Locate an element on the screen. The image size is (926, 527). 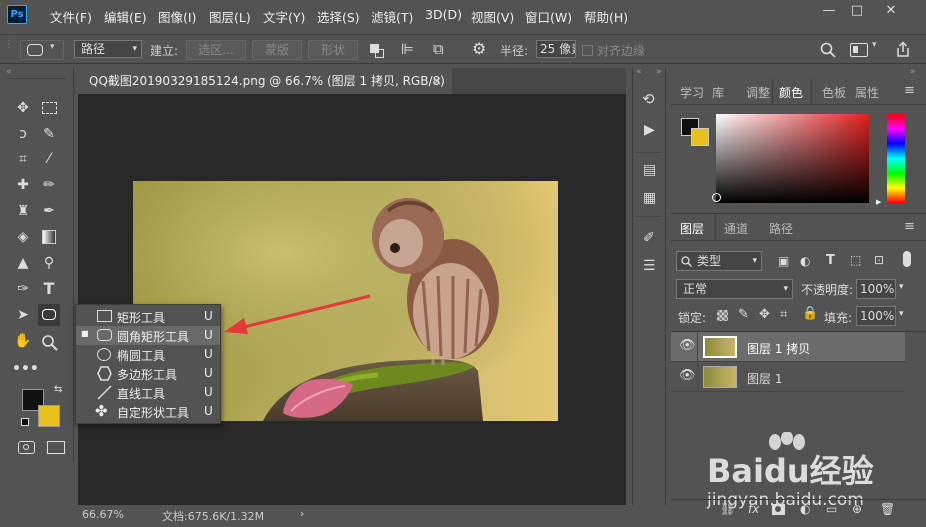
close-window-button: ✕ is located at coordinates (891, 12).